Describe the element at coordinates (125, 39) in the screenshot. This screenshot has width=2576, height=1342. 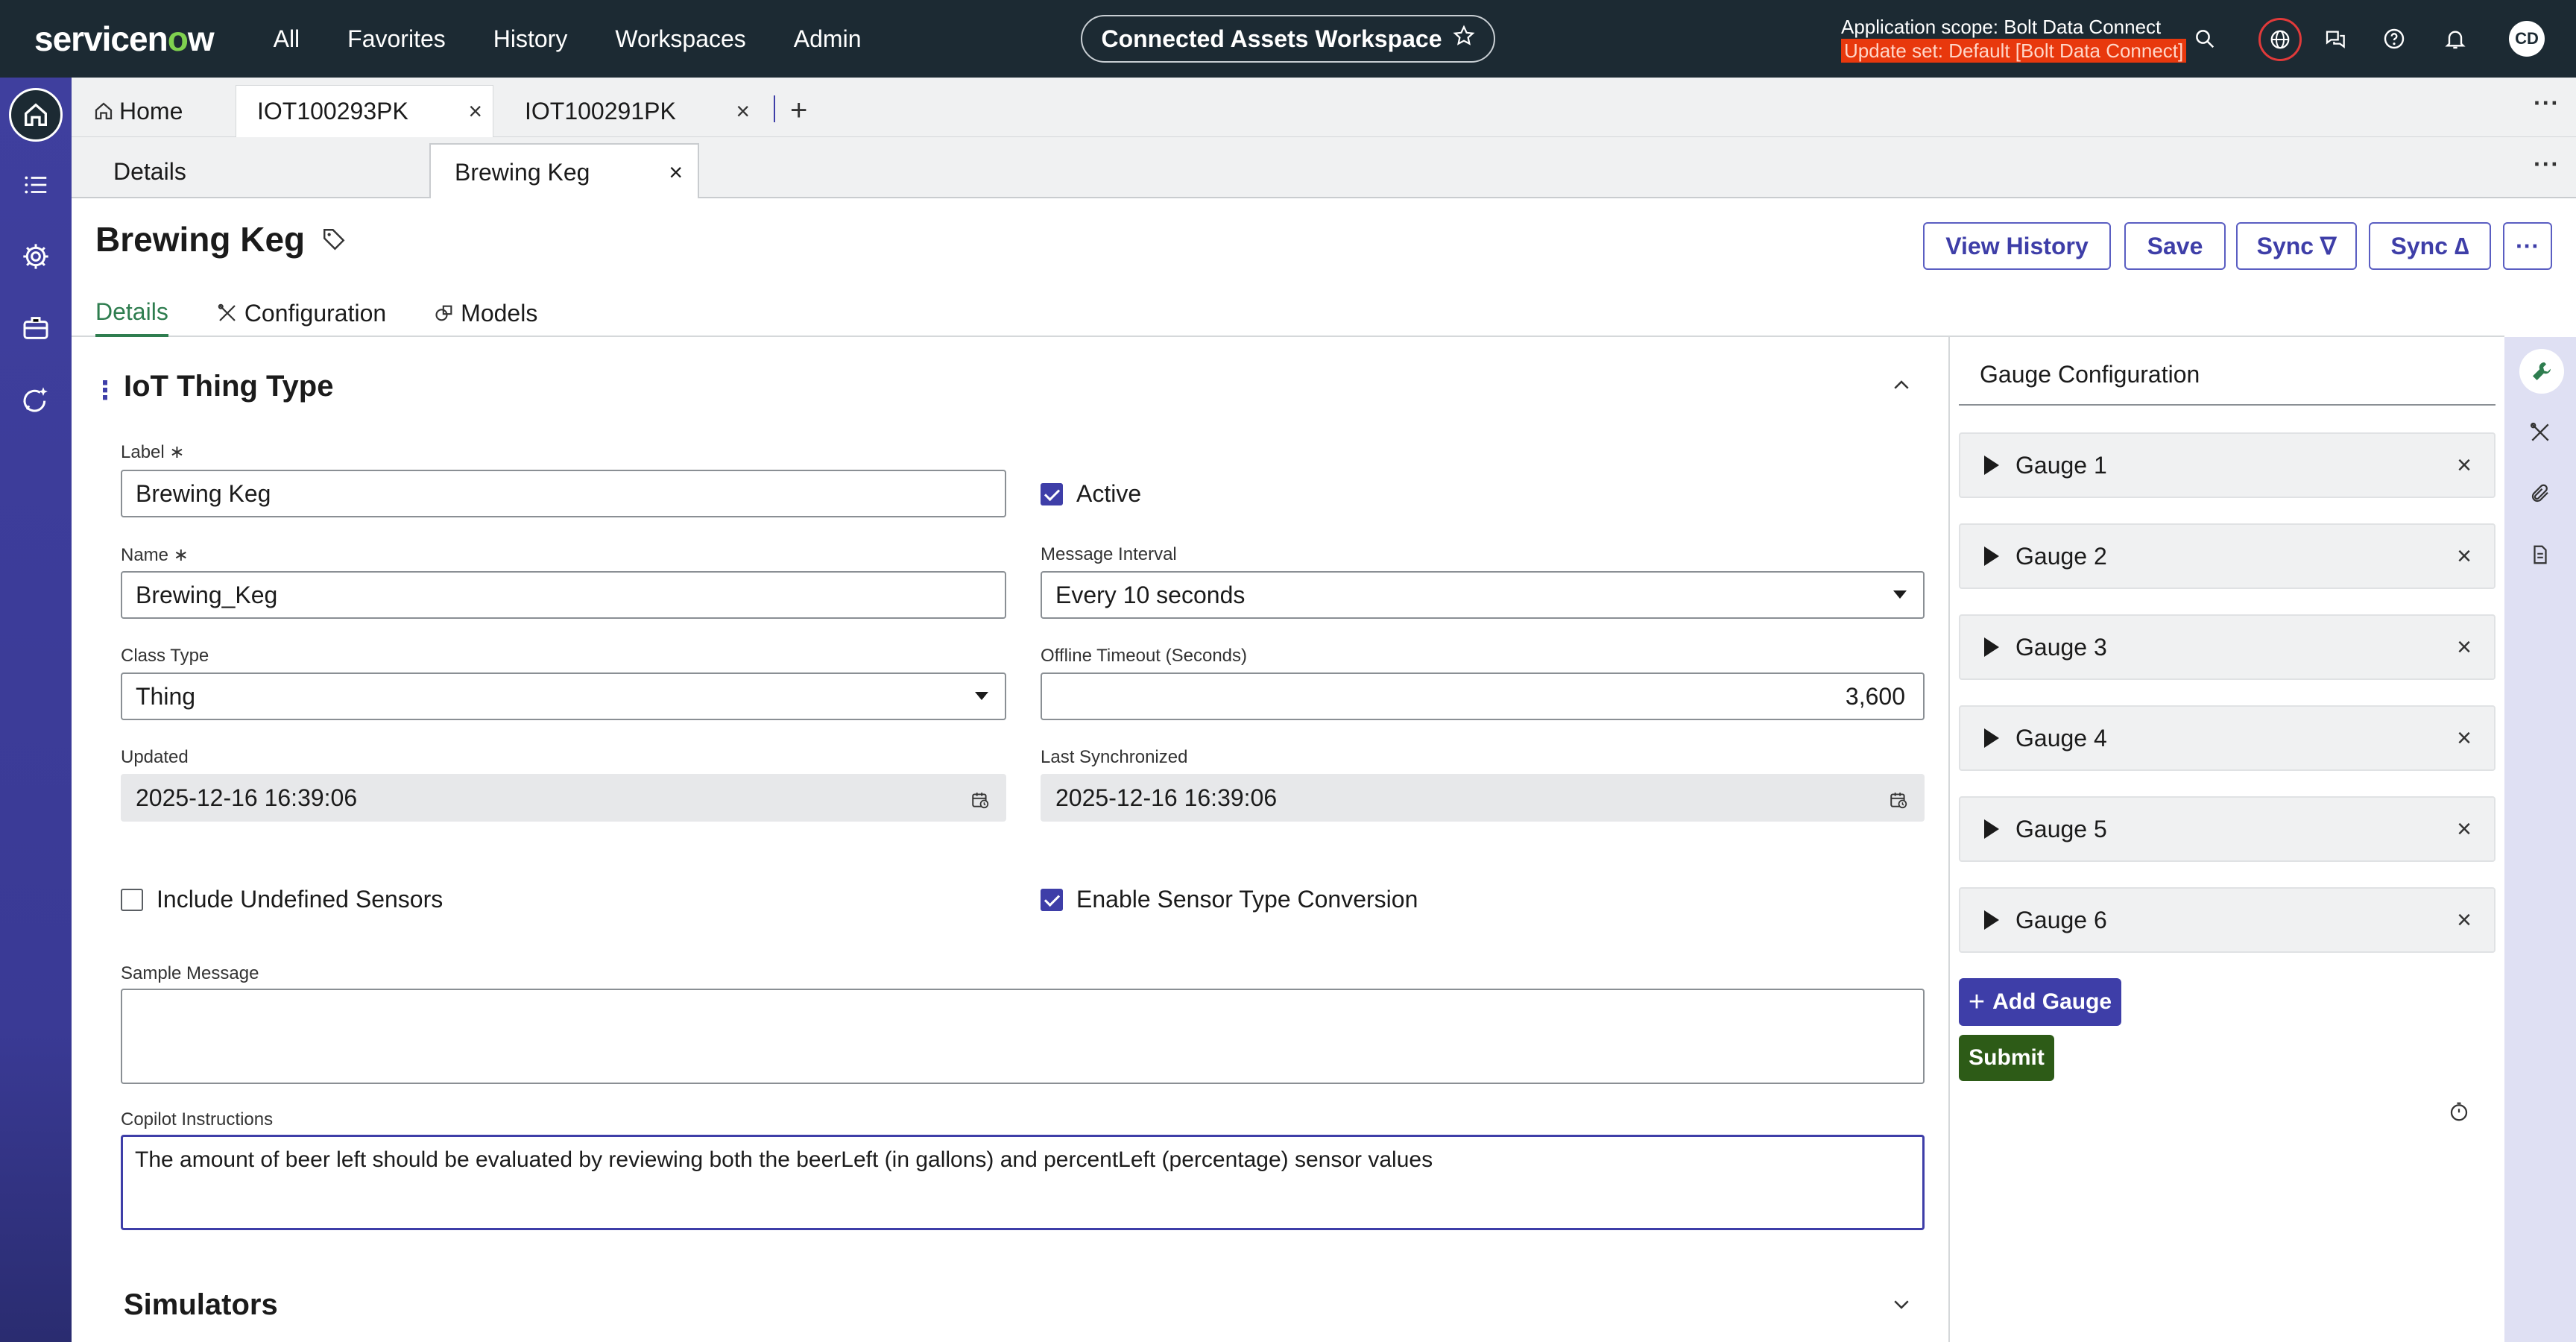
I see `servicenow-logo: servicenow` at that location.